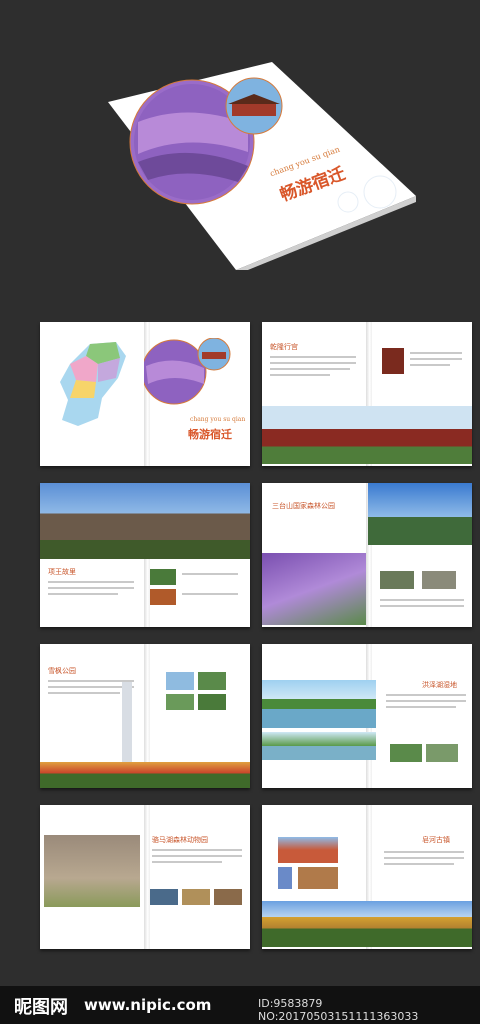 The width and height of the screenshot is (480, 1024). What do you see at coordinates (148, 1005) in the screenshot?
I see `watermark-site: www.nipic.com` at bounding box center [148, 1005].